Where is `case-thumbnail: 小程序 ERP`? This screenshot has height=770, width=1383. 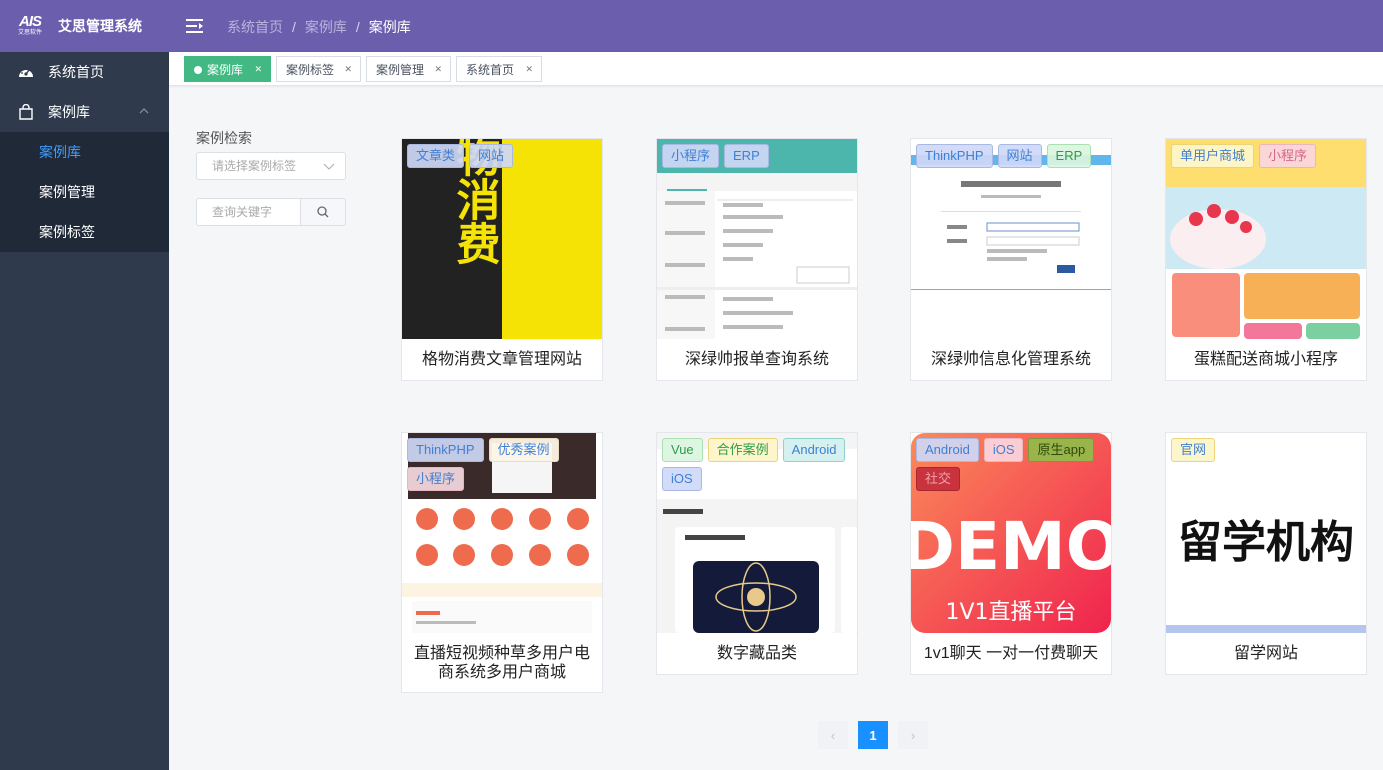 case-thumbnail: 小程序 ERP is located at coordinates (757, 239).